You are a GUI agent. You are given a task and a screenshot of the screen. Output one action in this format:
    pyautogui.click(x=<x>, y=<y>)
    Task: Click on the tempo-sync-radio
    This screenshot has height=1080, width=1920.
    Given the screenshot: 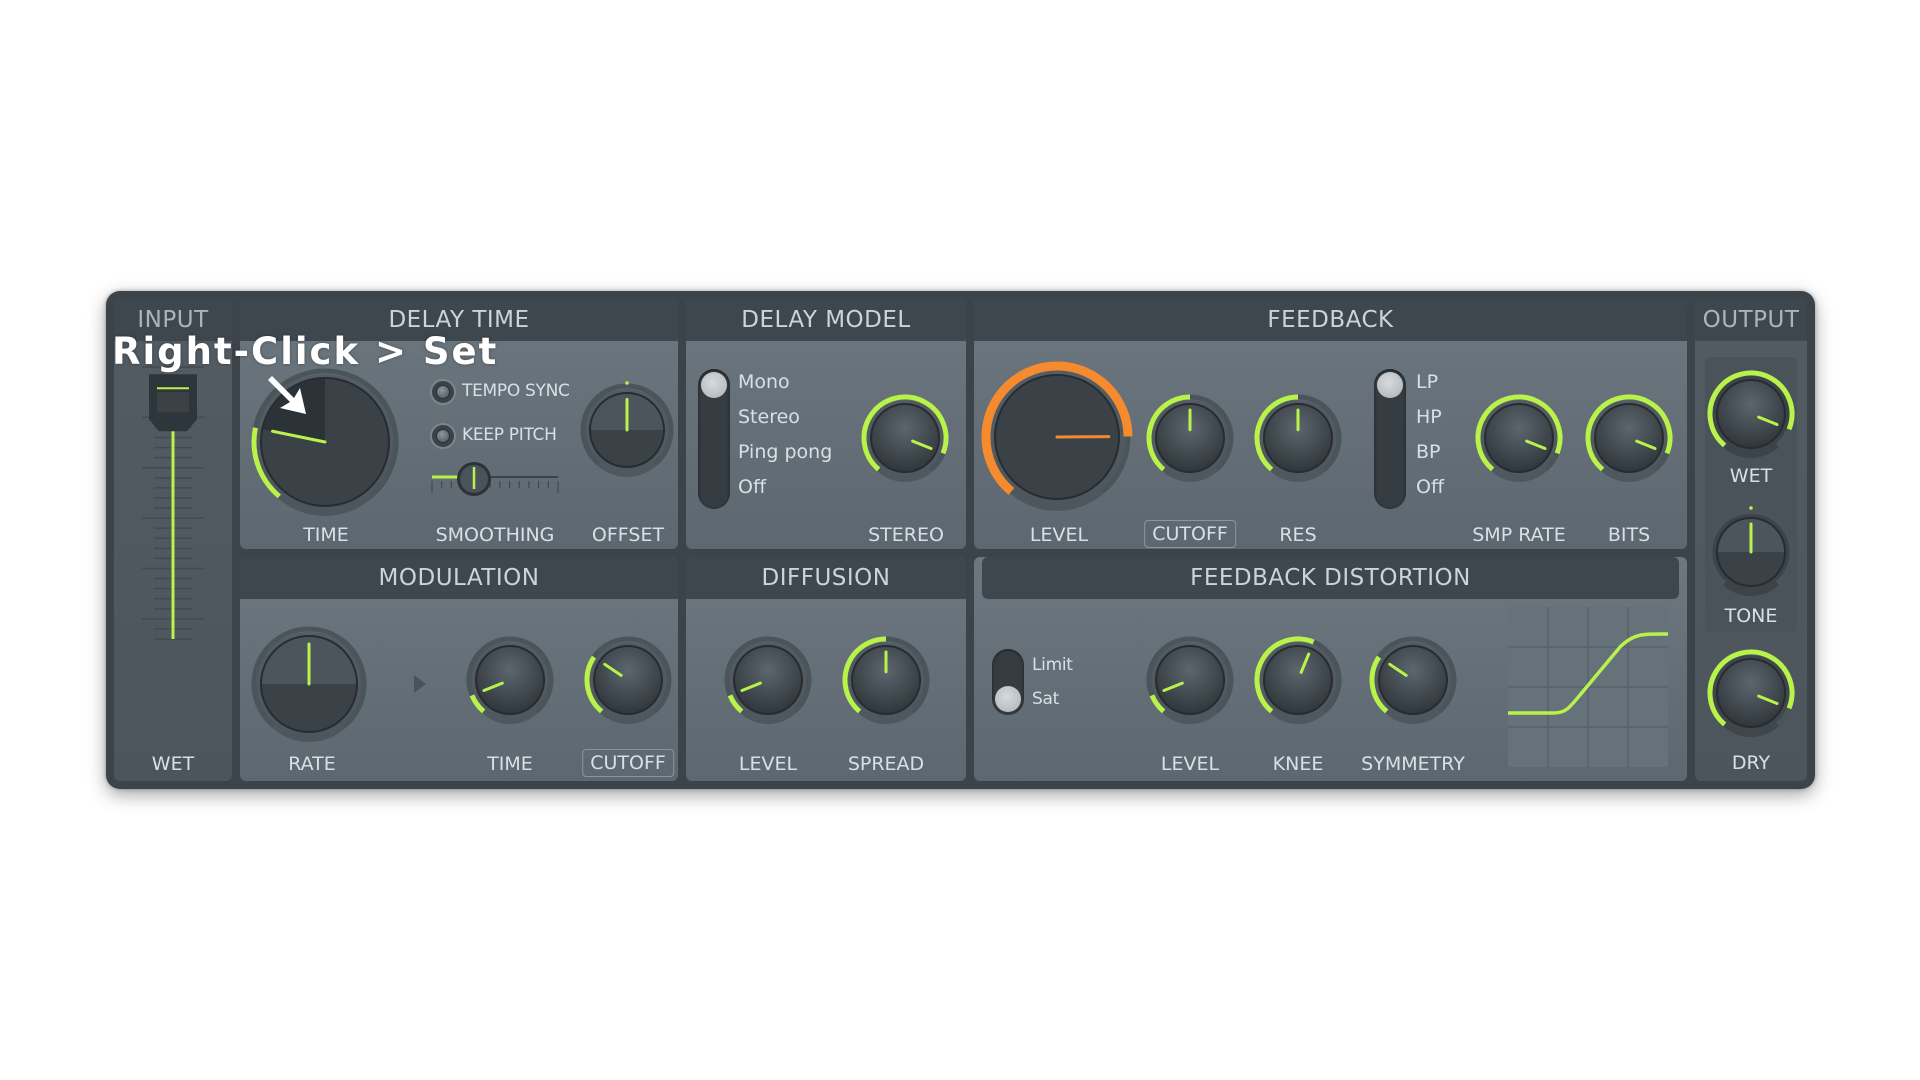 What is the action you would take?
    pyautogui.click(x=443, y=392)
    